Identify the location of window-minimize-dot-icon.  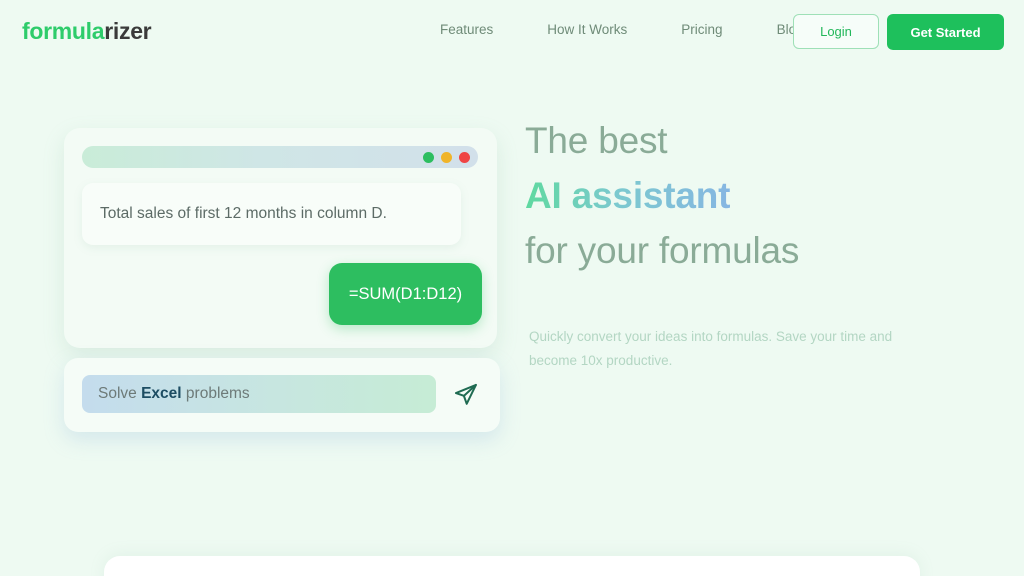
(428, 157).